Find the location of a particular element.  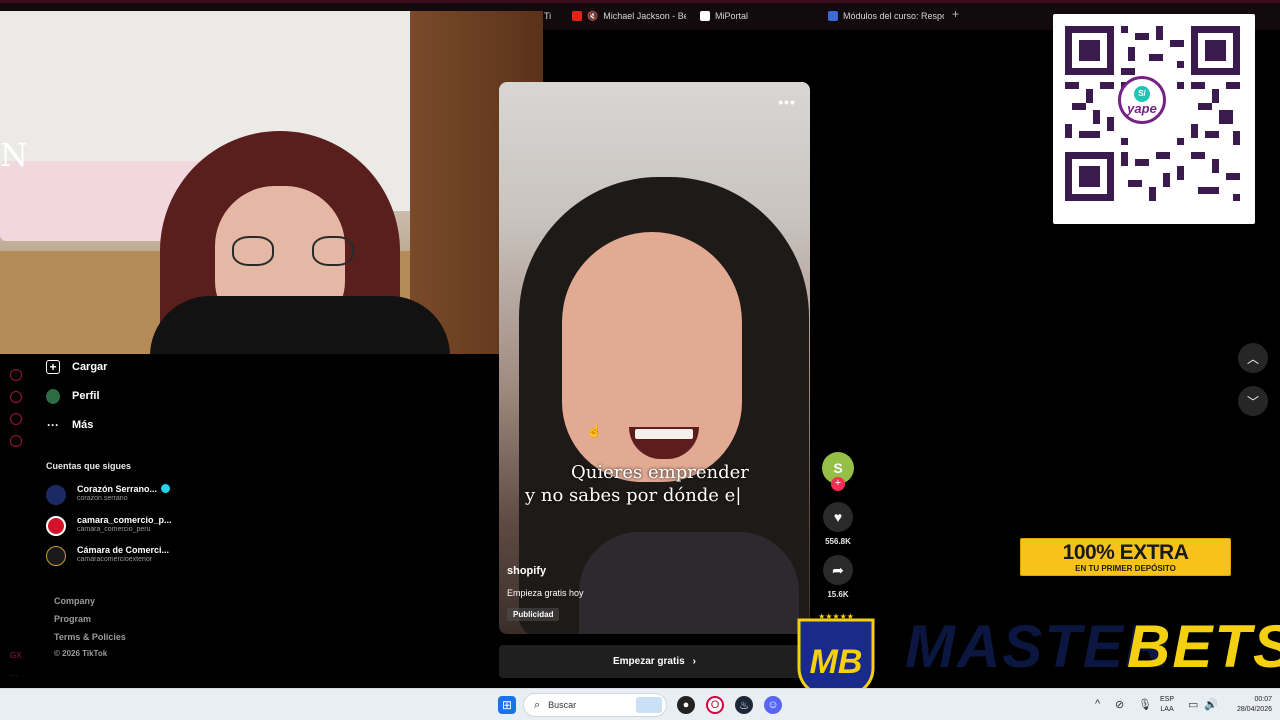

tray-network-off-icon: ⊘ is located at coordinates (1119, 704).